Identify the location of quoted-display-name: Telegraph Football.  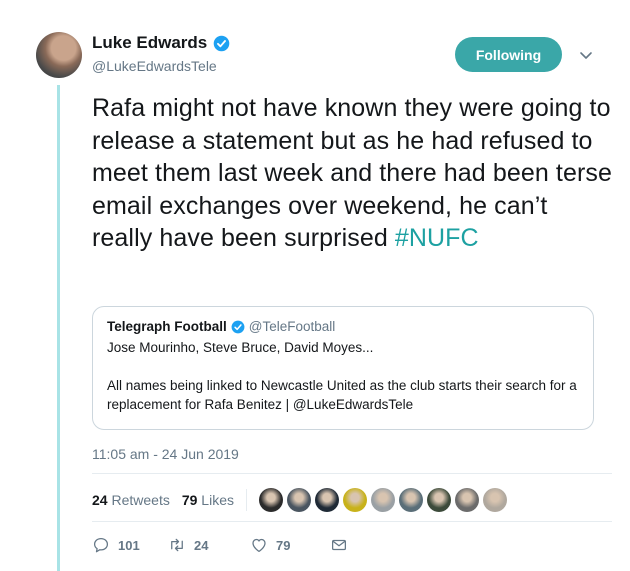
(167, 326).